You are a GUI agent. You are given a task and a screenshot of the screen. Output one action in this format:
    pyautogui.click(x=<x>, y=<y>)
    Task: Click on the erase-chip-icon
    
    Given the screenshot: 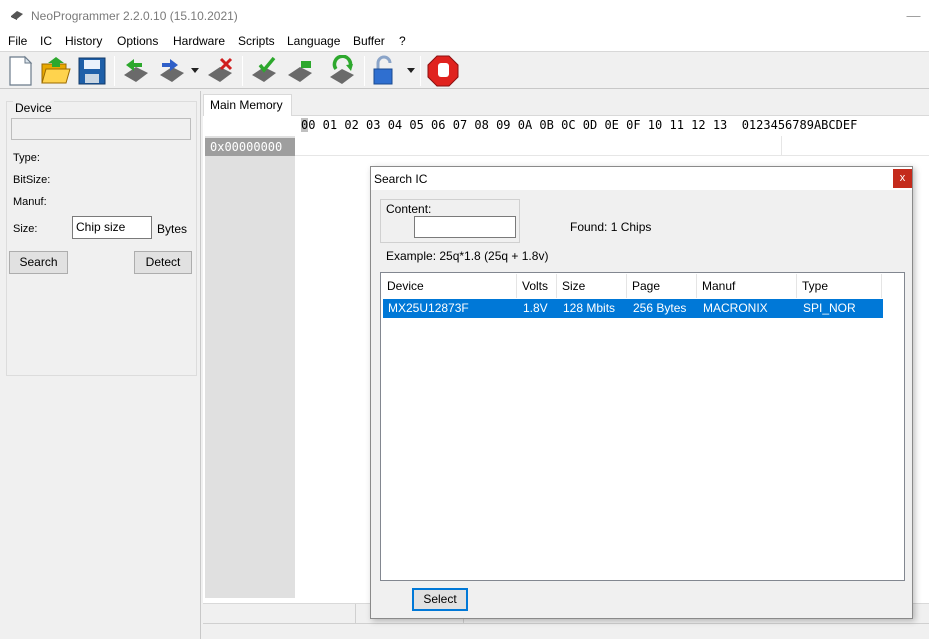 What is the action you would take?
    pyautogui.click(x=220, y=71)
    